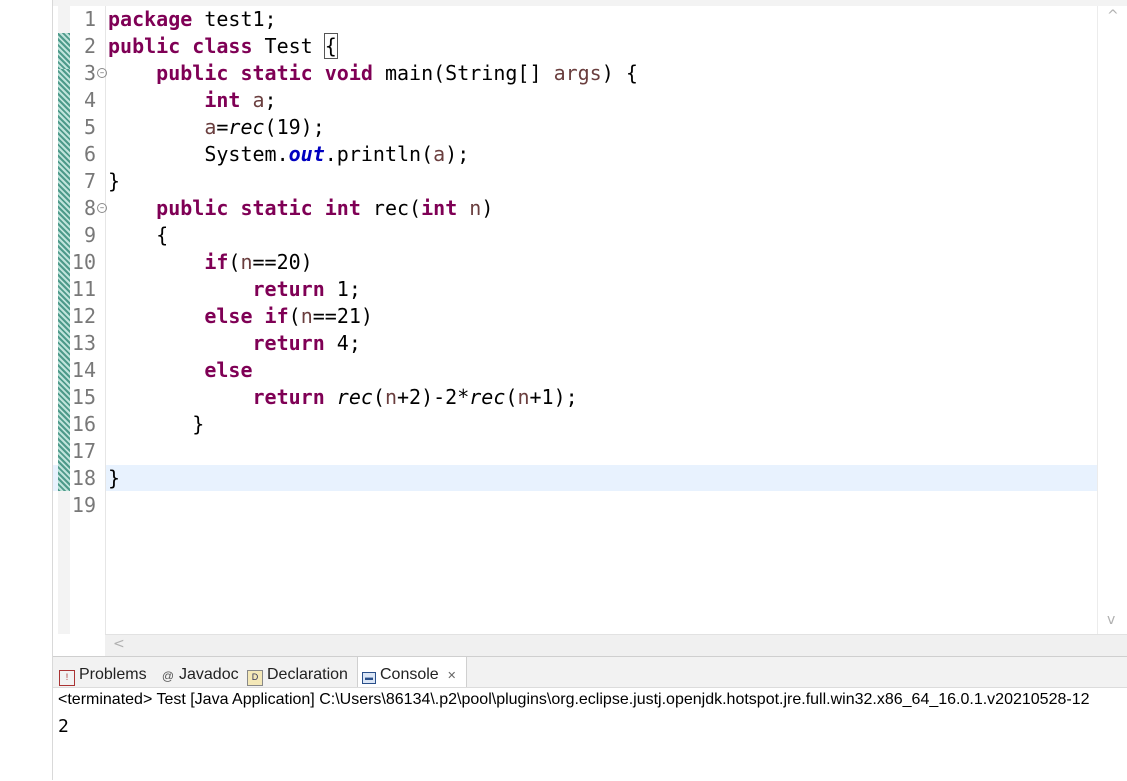 This screenshot has height=781, width=1127. What do you see at coordinates (307, 674) in the screenshot?
I see `tab-label: Declaration` at bounding box center [307, 674].